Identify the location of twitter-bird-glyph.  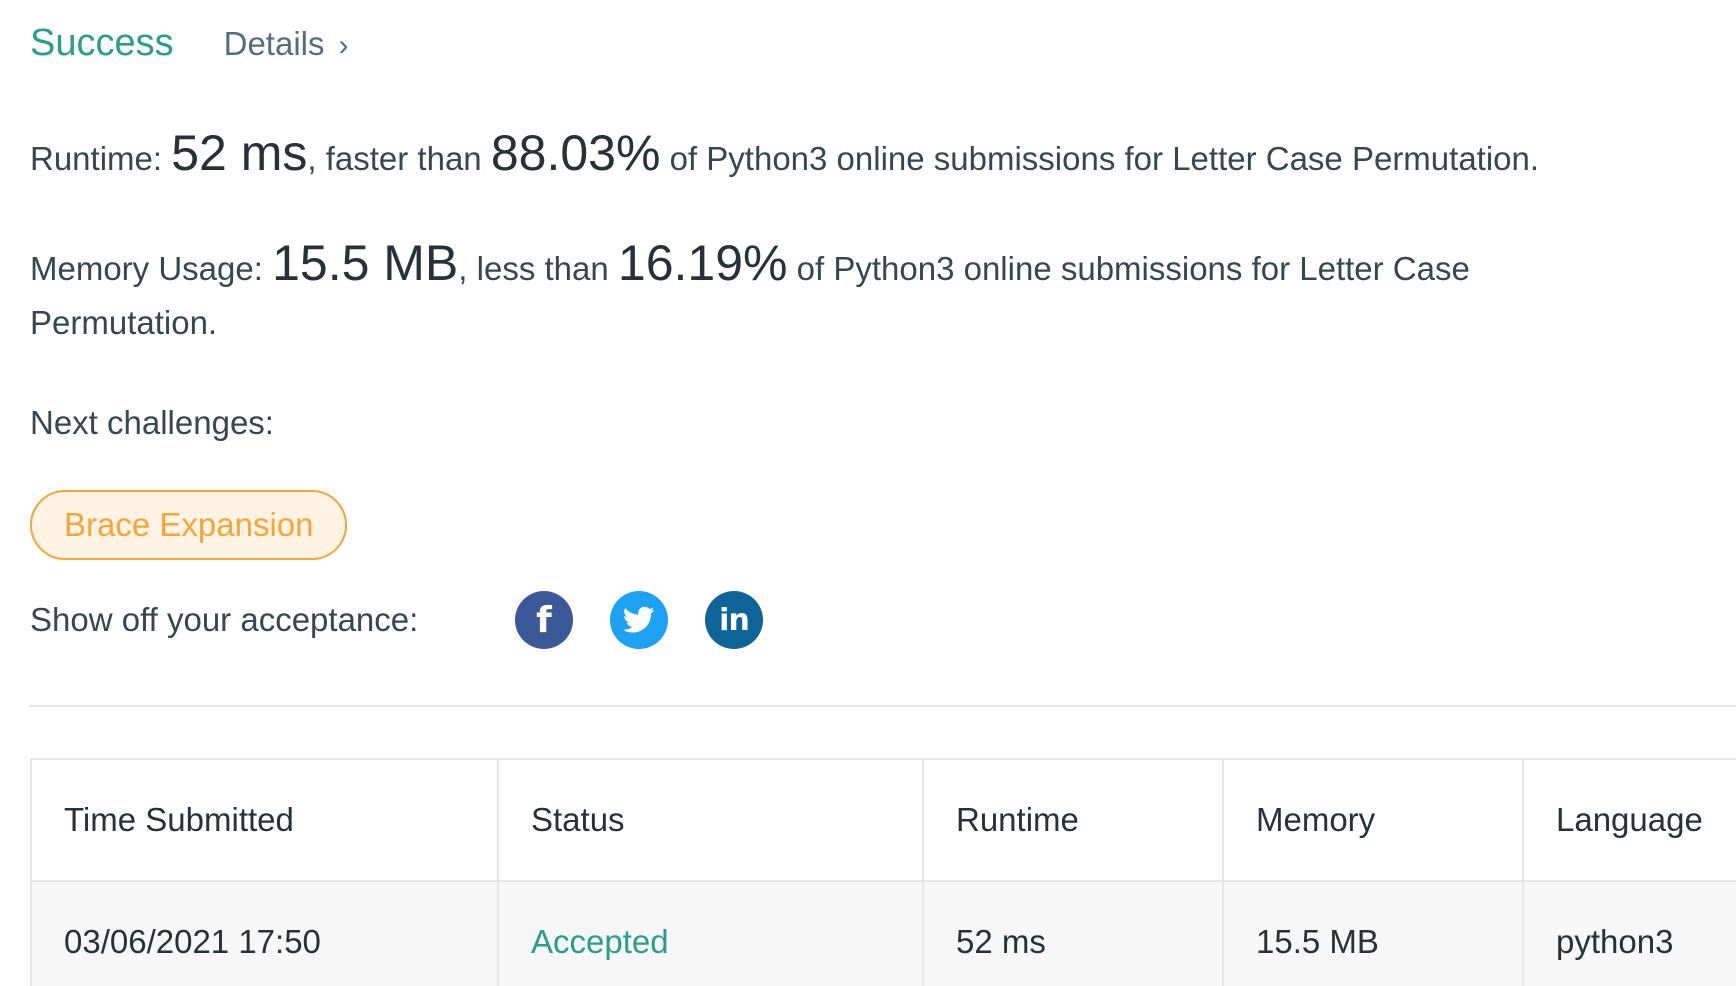
(639, 619).